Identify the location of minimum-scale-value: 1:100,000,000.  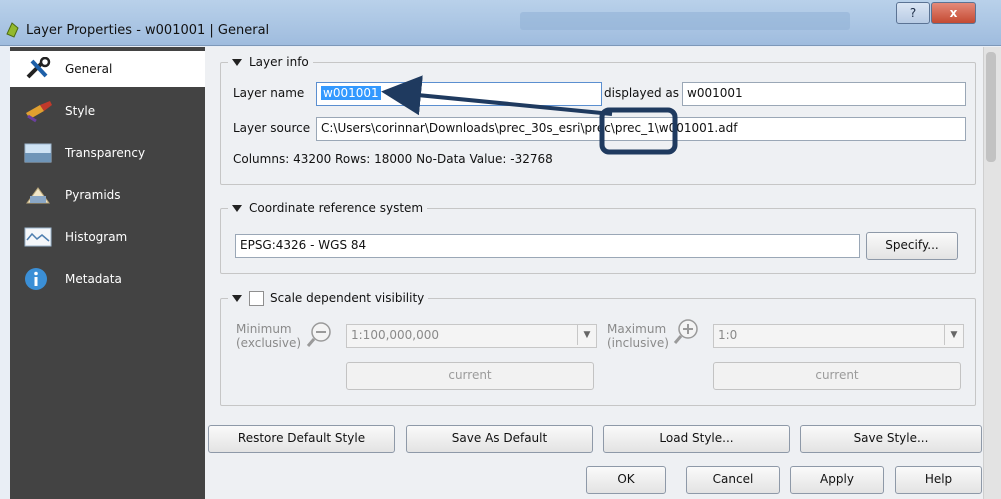
(395, 335).